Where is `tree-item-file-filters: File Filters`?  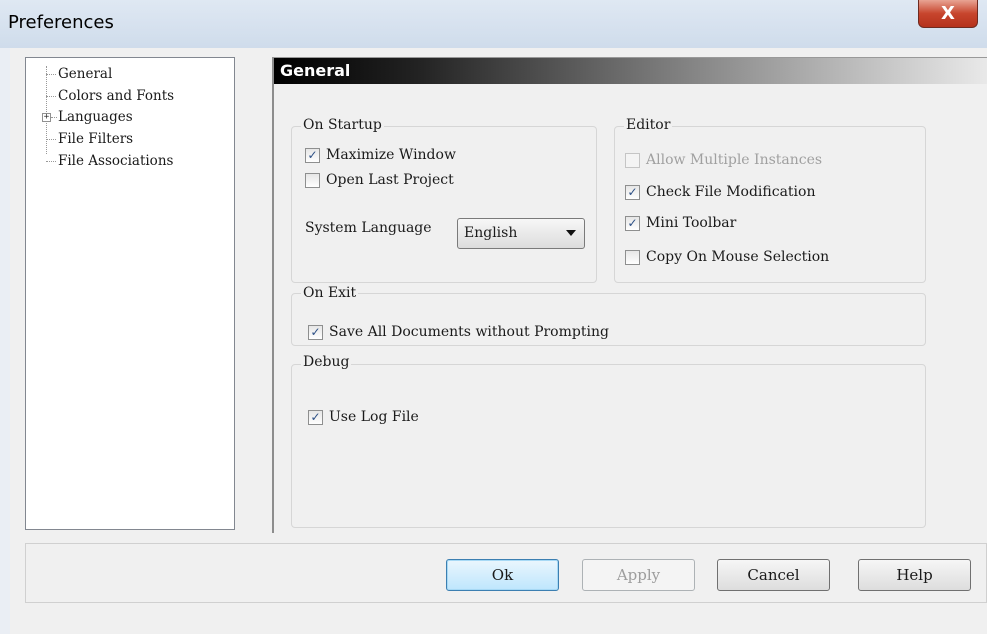
tree-item-file-filters: File Filters is located at coordinates (95, 140).